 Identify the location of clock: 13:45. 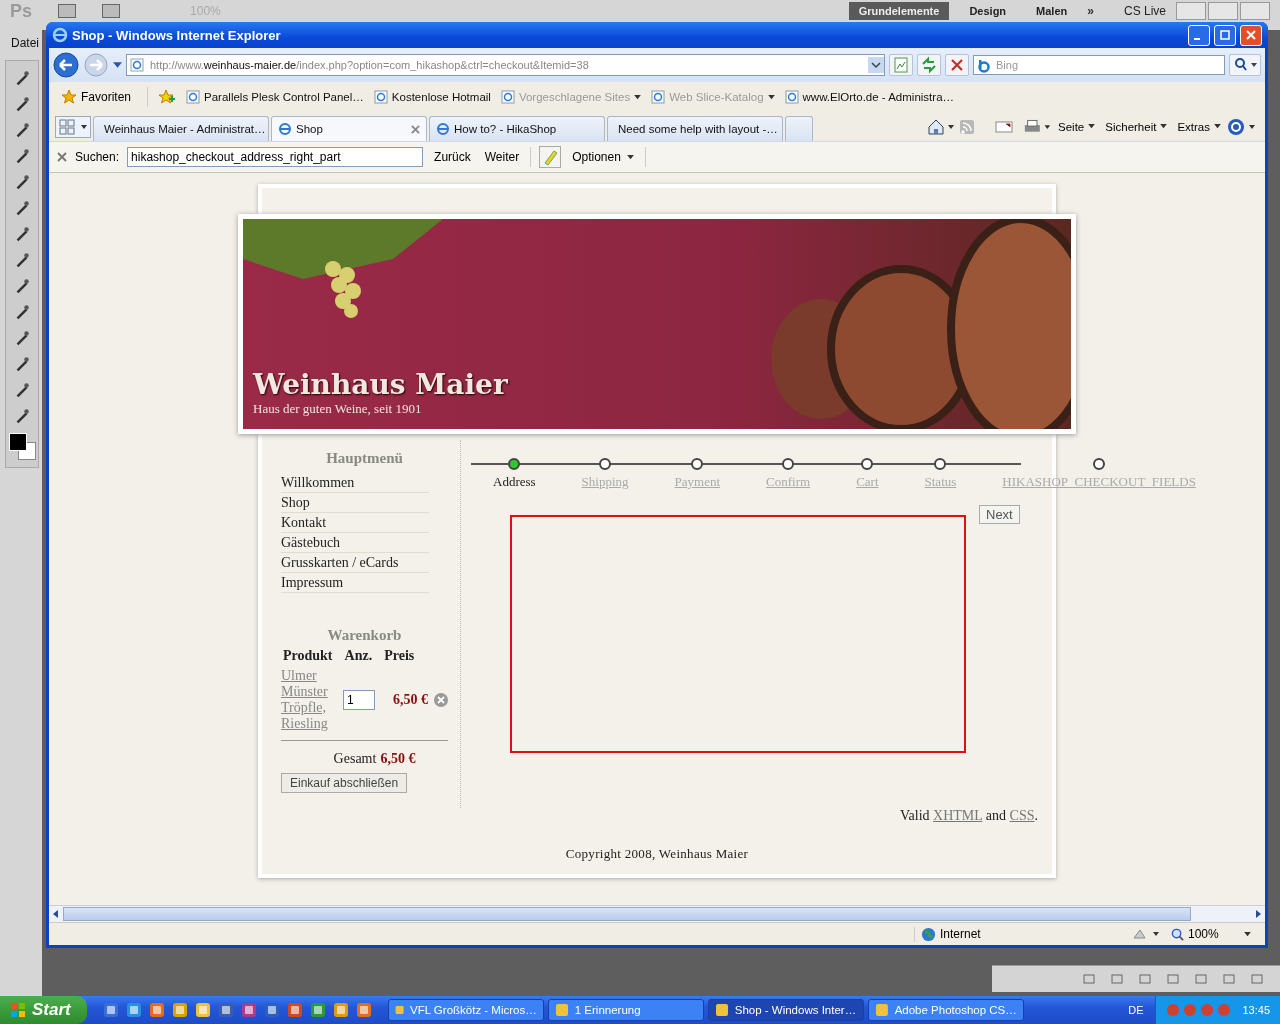
(1256, 1010).